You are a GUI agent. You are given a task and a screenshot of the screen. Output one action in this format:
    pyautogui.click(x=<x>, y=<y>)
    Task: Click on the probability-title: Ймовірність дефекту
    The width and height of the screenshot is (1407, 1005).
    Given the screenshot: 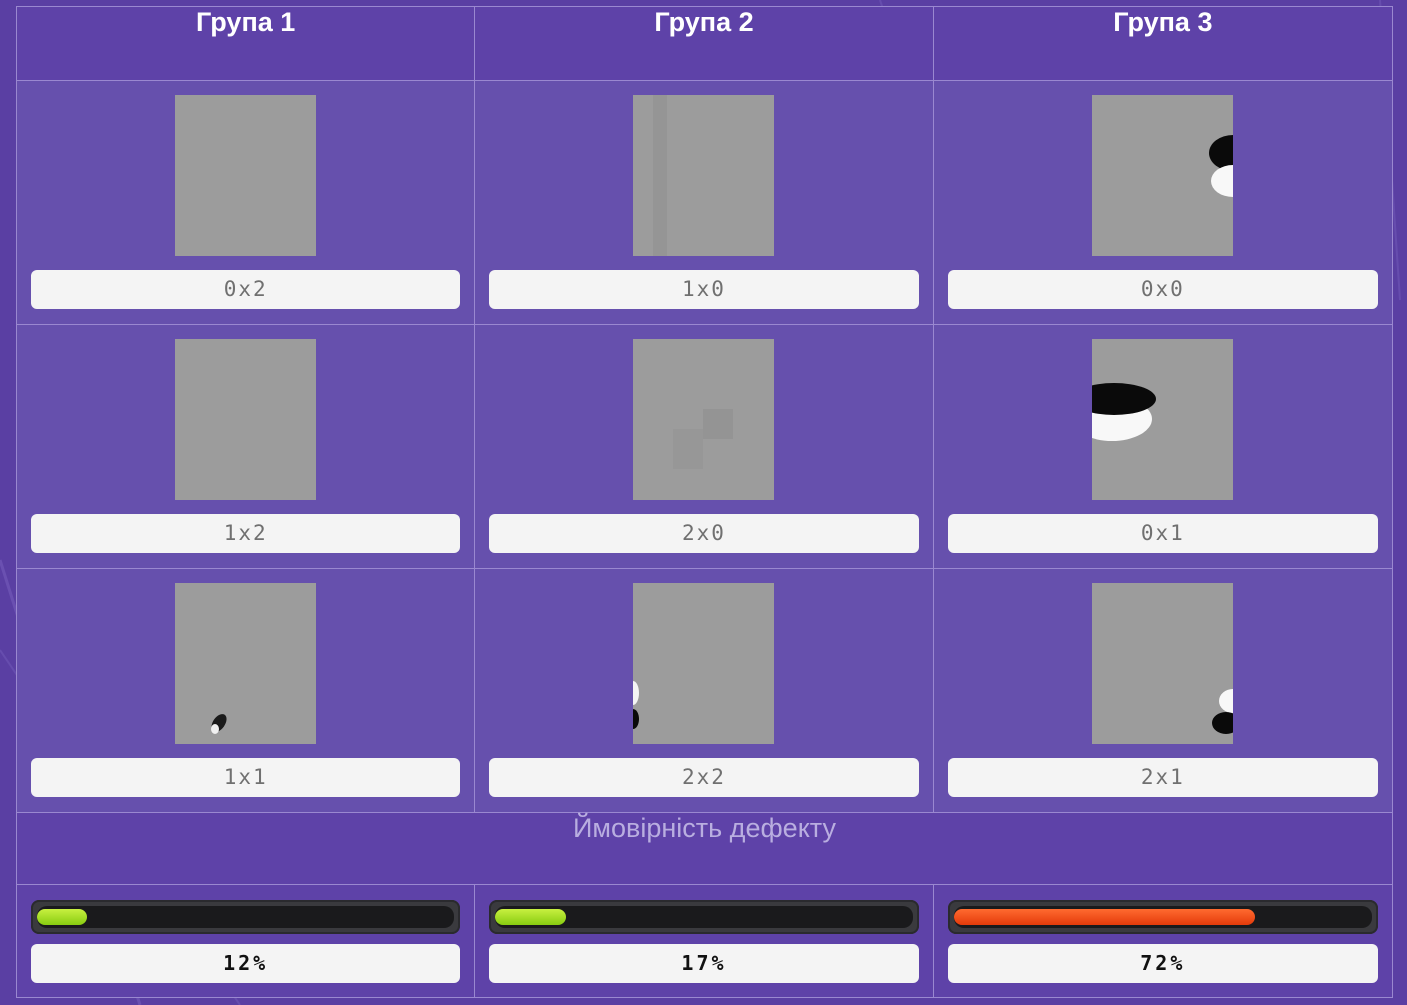 What is the action you would take?
    pyautogui.click(x=704, y=848)
    